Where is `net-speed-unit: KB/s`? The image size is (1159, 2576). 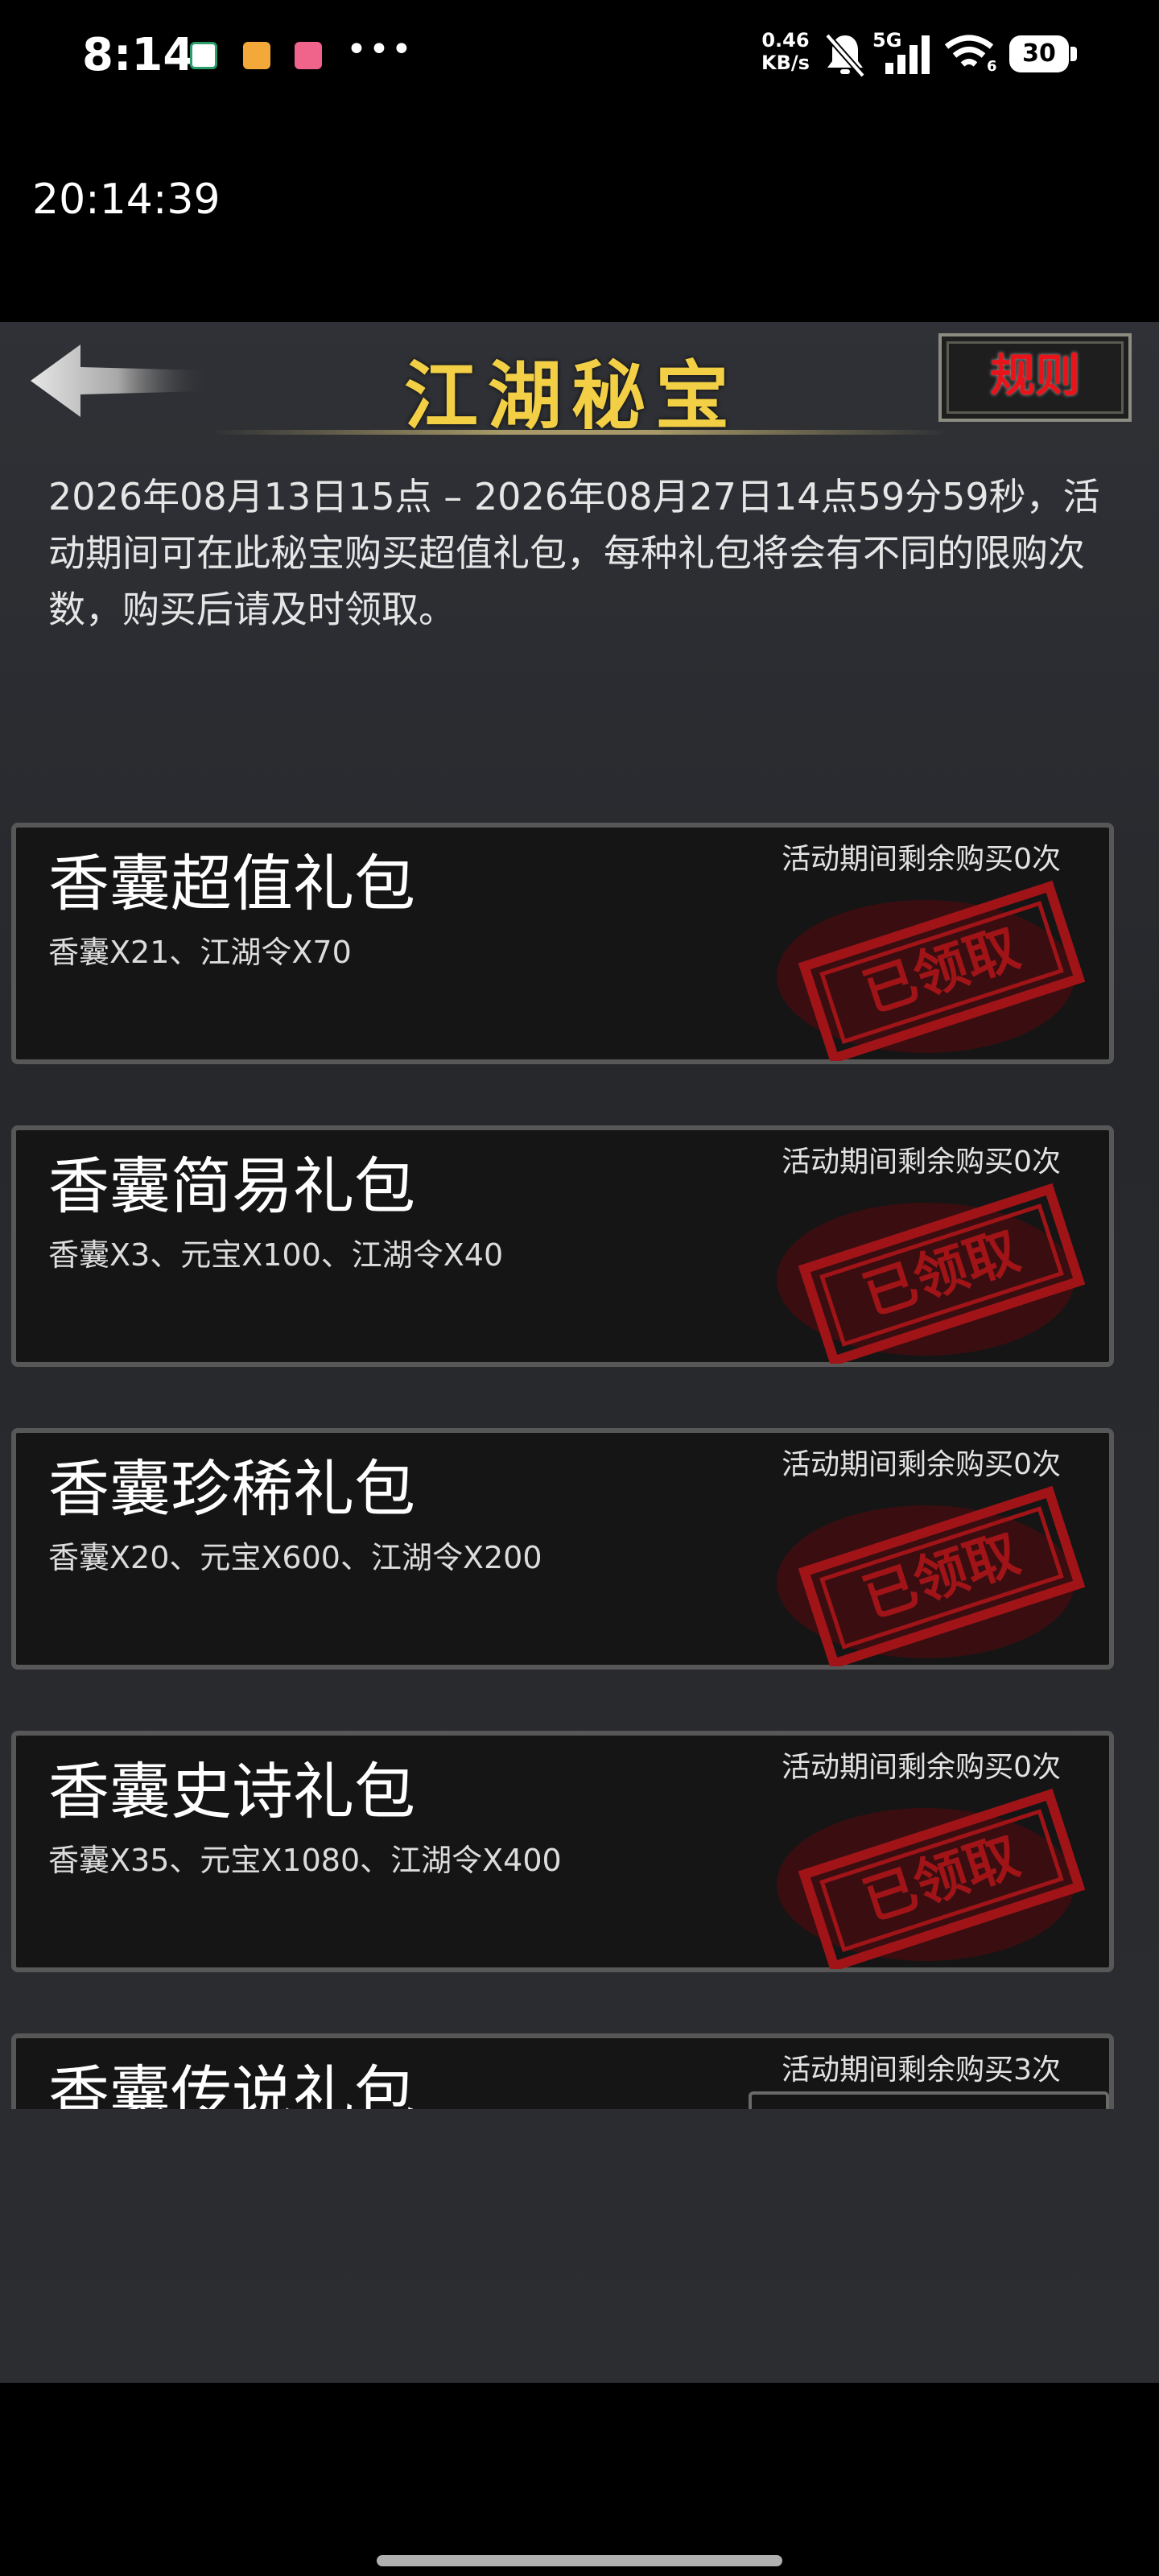
net-speed-unit: KB/s is located at coordinates (785, 63).